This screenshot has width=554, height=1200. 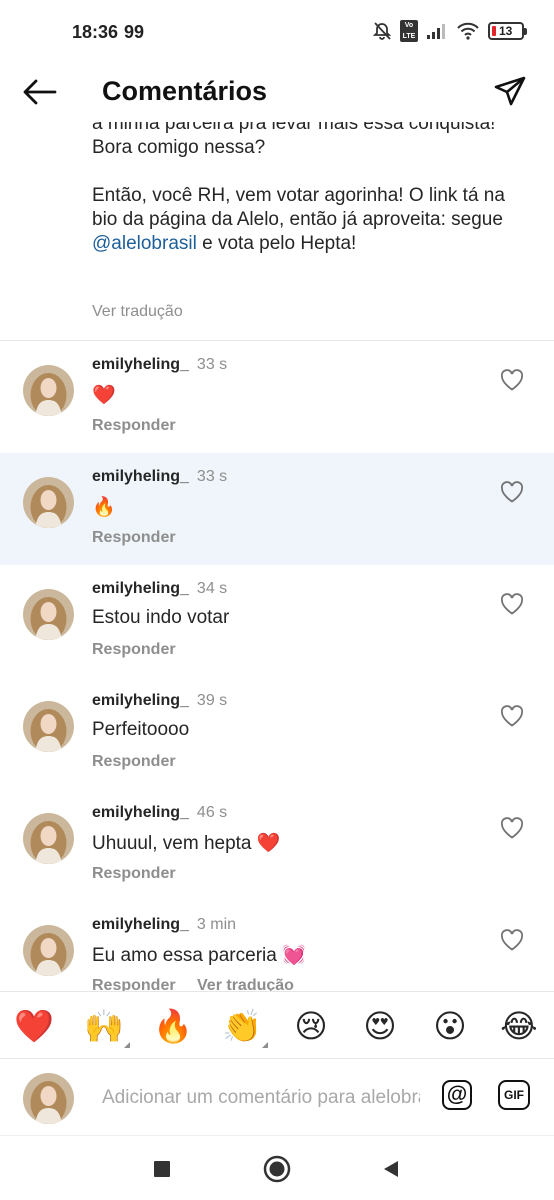 I want to click on arrow-left-icon, so click(x=40, y=92).